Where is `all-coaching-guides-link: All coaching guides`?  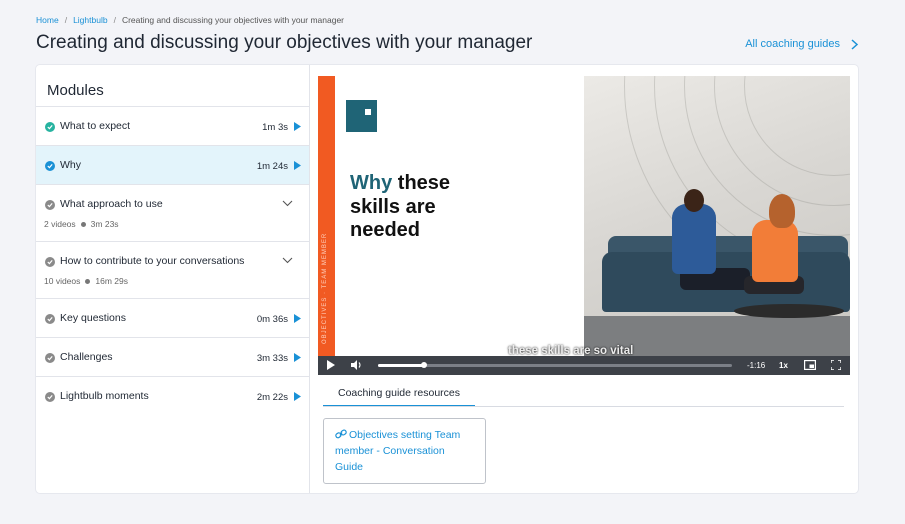
all-coaching-guides-link: All coaching guides is located at coordinates (802, 44).